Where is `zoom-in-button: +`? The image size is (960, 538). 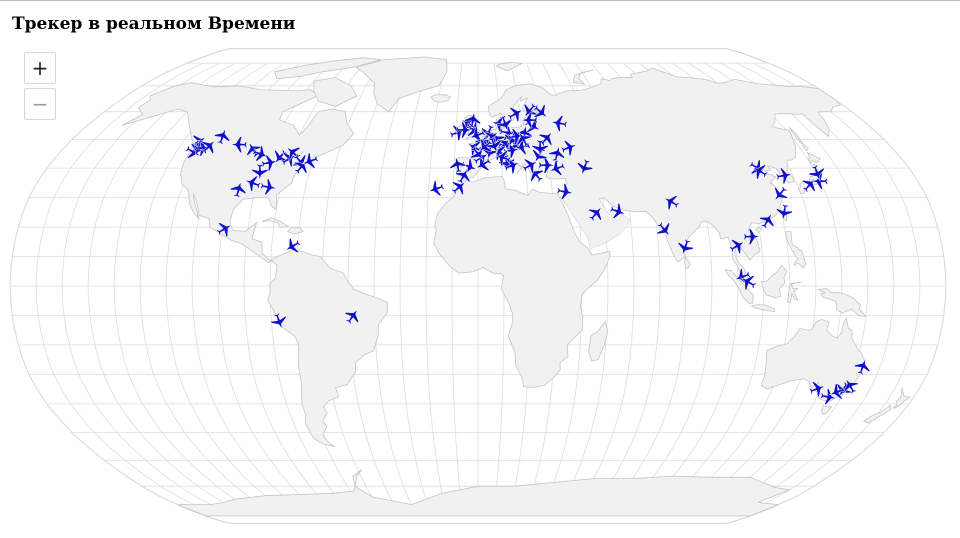
zoom-in-button: + is located at coordinates (40, 68).